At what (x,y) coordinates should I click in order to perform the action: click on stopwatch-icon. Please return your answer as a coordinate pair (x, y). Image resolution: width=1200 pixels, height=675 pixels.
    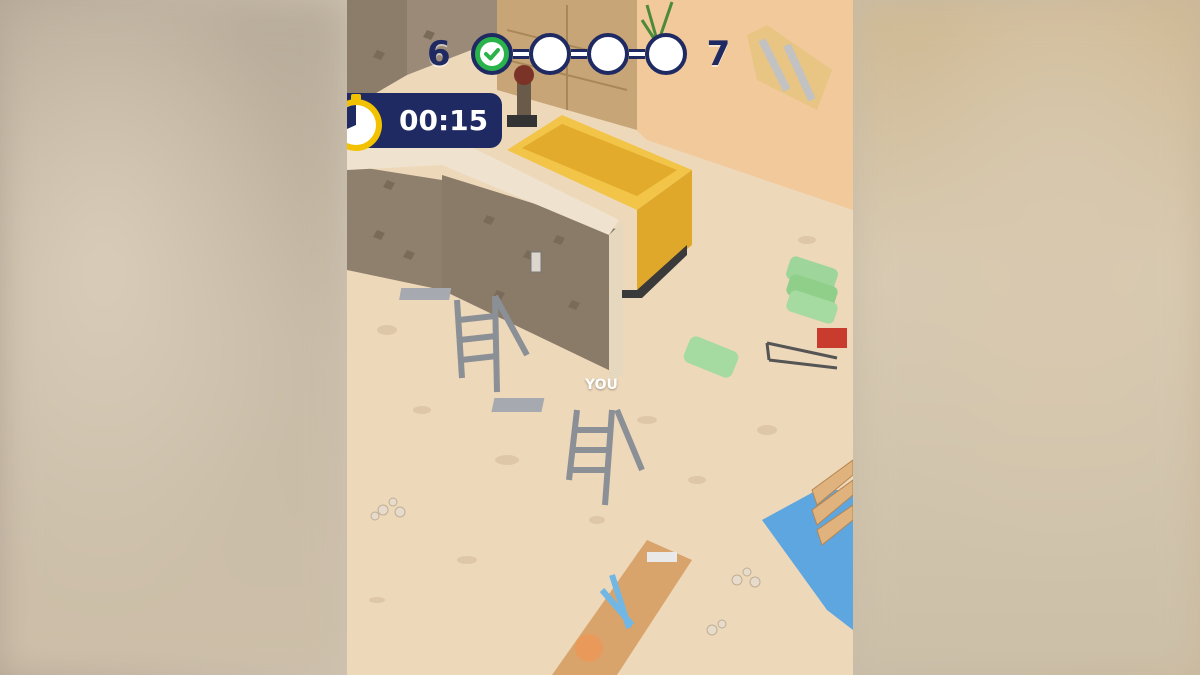
    Looking at the image, I should click on (364, 122).